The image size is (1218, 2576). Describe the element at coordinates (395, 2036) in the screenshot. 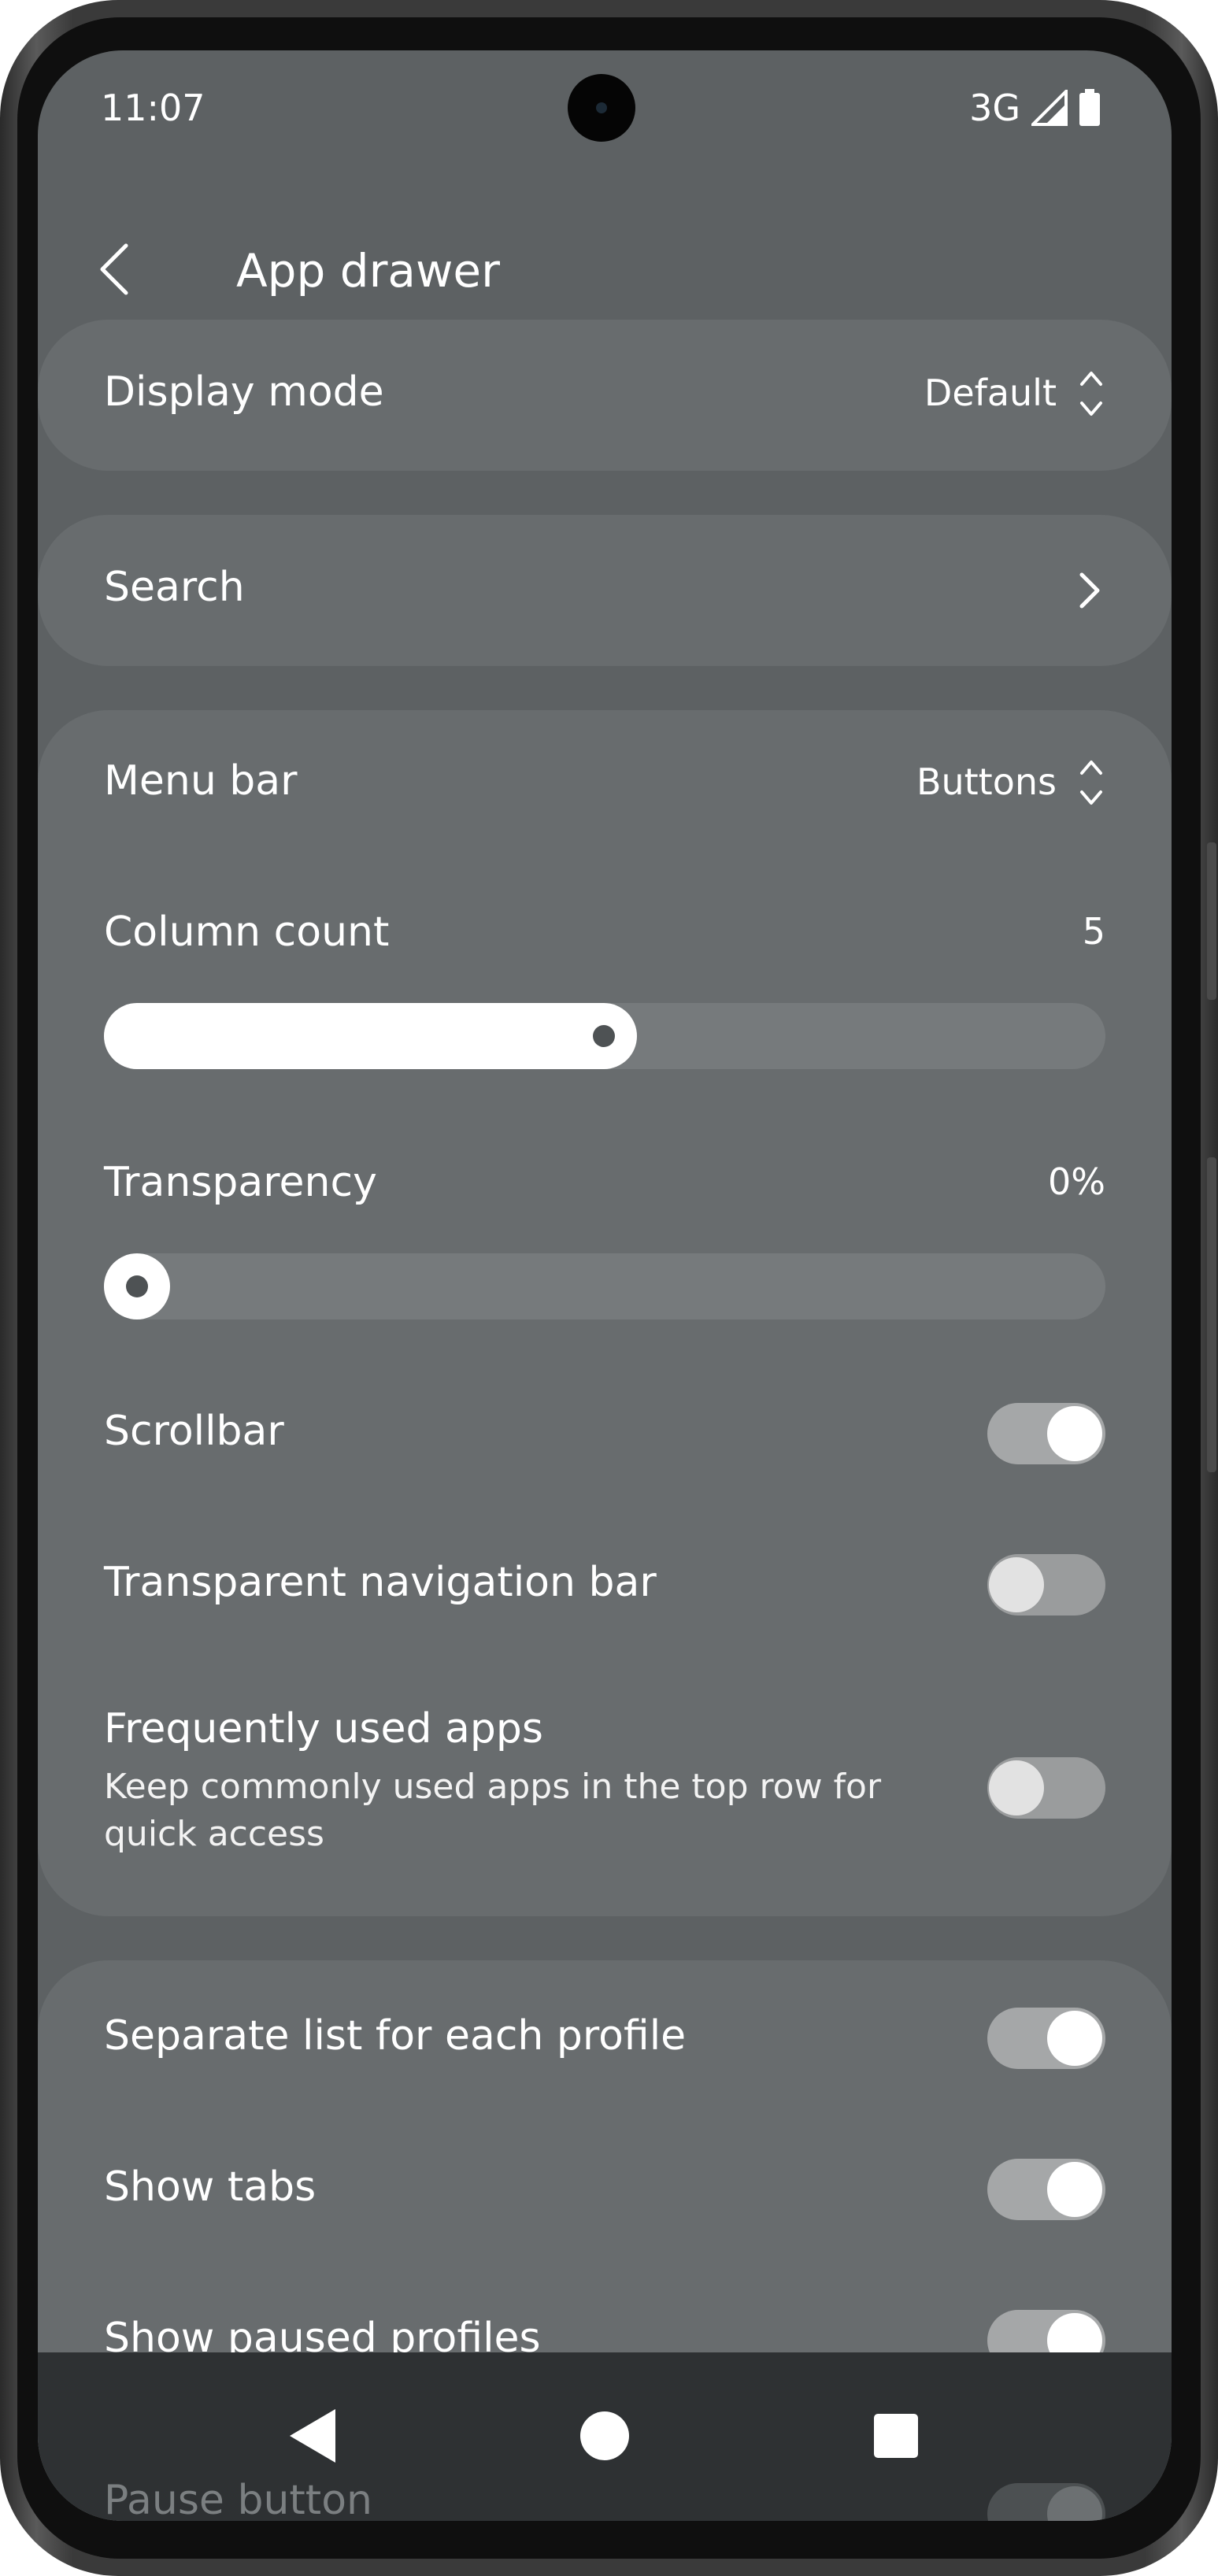

I see `separate-list-label: Separate list for each profile` at that location.